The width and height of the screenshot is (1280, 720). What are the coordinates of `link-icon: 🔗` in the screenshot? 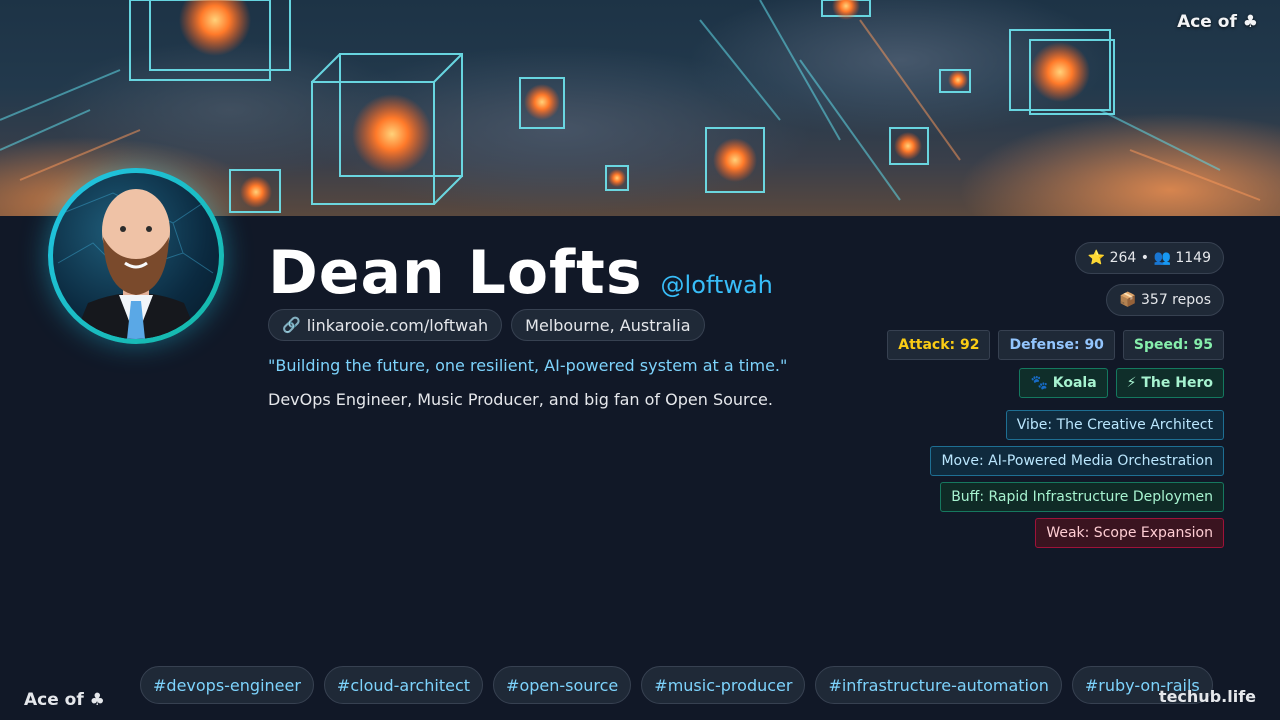 It's located at (291, 325).